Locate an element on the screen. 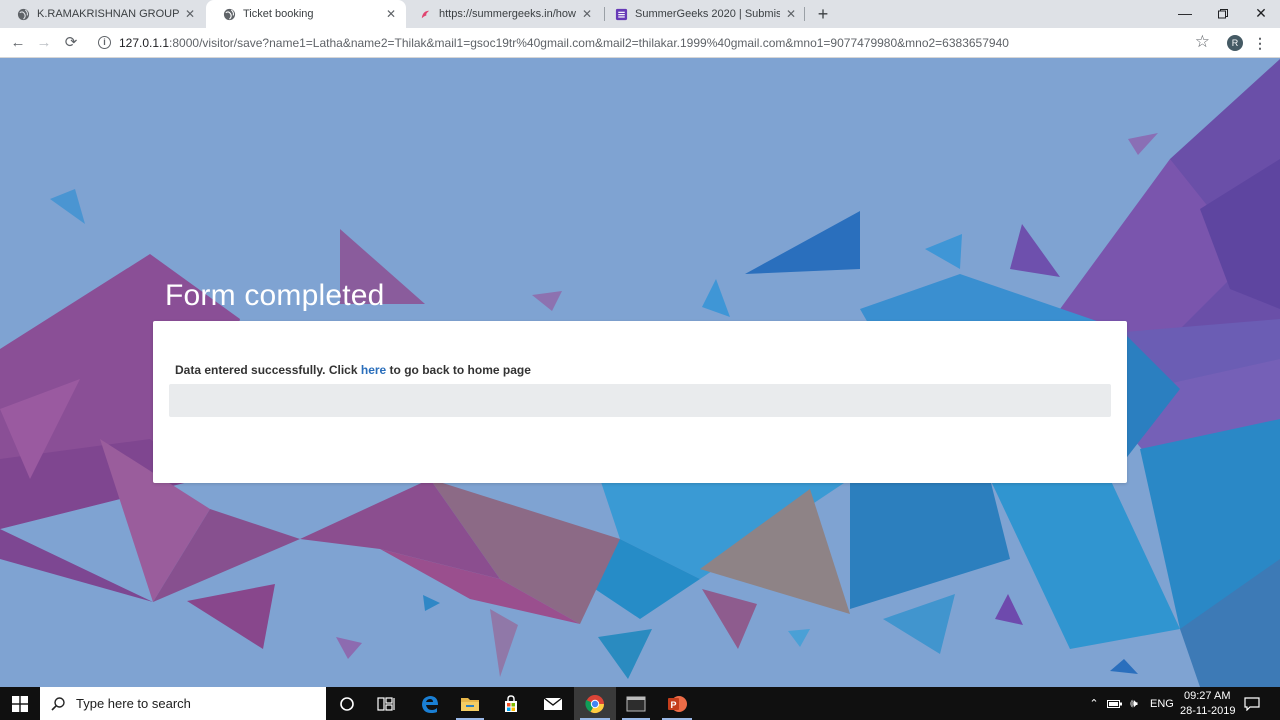 The width and height of the screenshot is (1280, 720). search-placeholder: Type here to search is located at coordinates (133, 703).